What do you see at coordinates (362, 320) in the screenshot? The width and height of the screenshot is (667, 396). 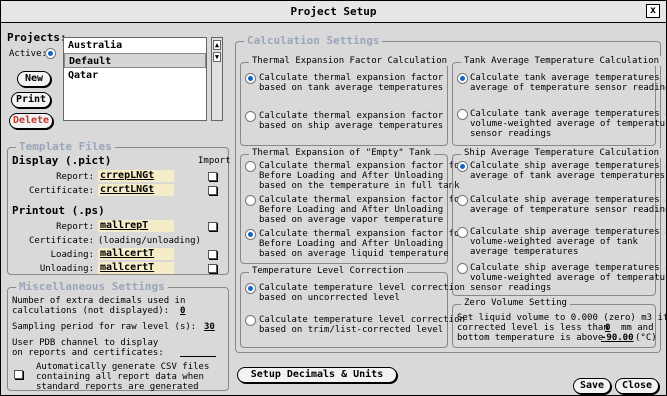 I see `tlc-option-2-line1: Calculate temperature level correction` at bounding box center [362, 320].